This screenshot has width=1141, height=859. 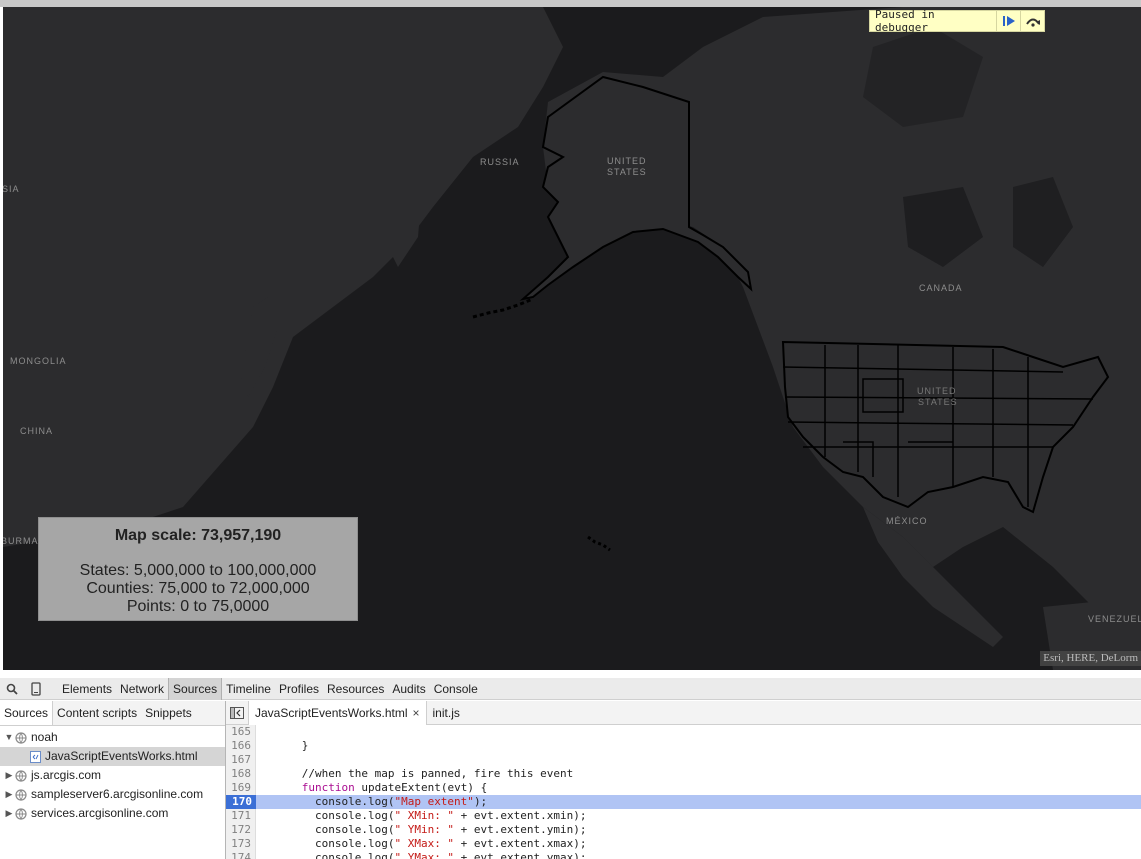 I want to click on tree-item-javascripteventsworks-html: JavaScriptEventsWorks.html, so click(x=112, y=756).